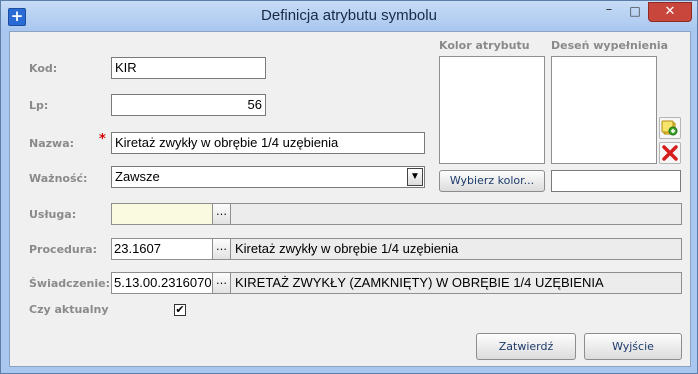 This screenshot has height=374, width=698. What do you see at coordinates (347, 248) in the screenshot?
I see `procedura-description: Kiretaż zwykły w obrębie 1/4 uzębienia` at bounding box center [347, 248].